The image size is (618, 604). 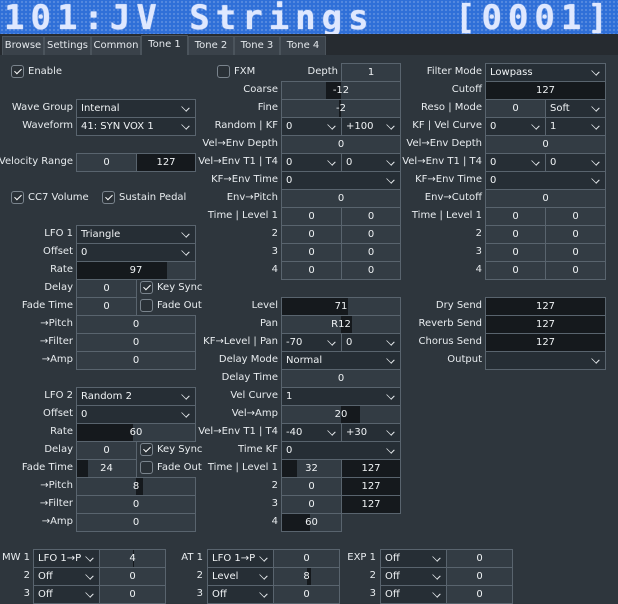 What do you see at coordinates (545, 144) in the screenshot?
I see `filter-vel-env-depth-field: 0` at bounding box center [545, 144].